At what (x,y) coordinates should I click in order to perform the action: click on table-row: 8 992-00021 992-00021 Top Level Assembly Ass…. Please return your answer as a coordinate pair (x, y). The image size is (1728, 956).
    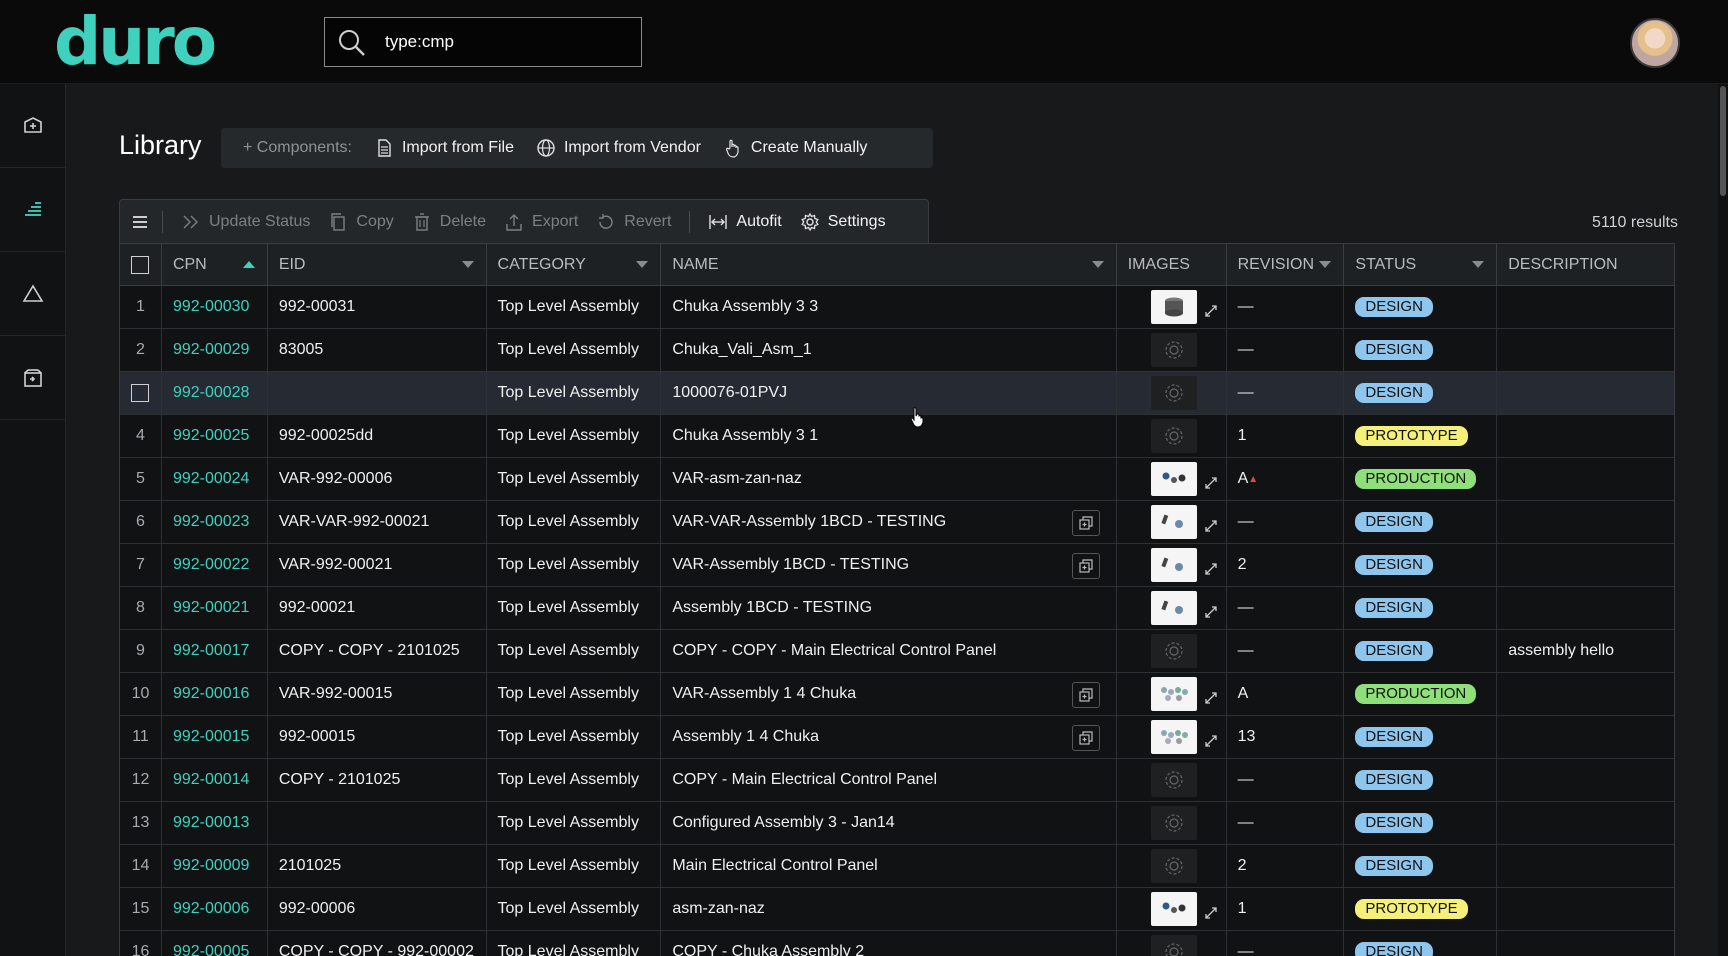
    Looking at the image, I should click on (897, 608).